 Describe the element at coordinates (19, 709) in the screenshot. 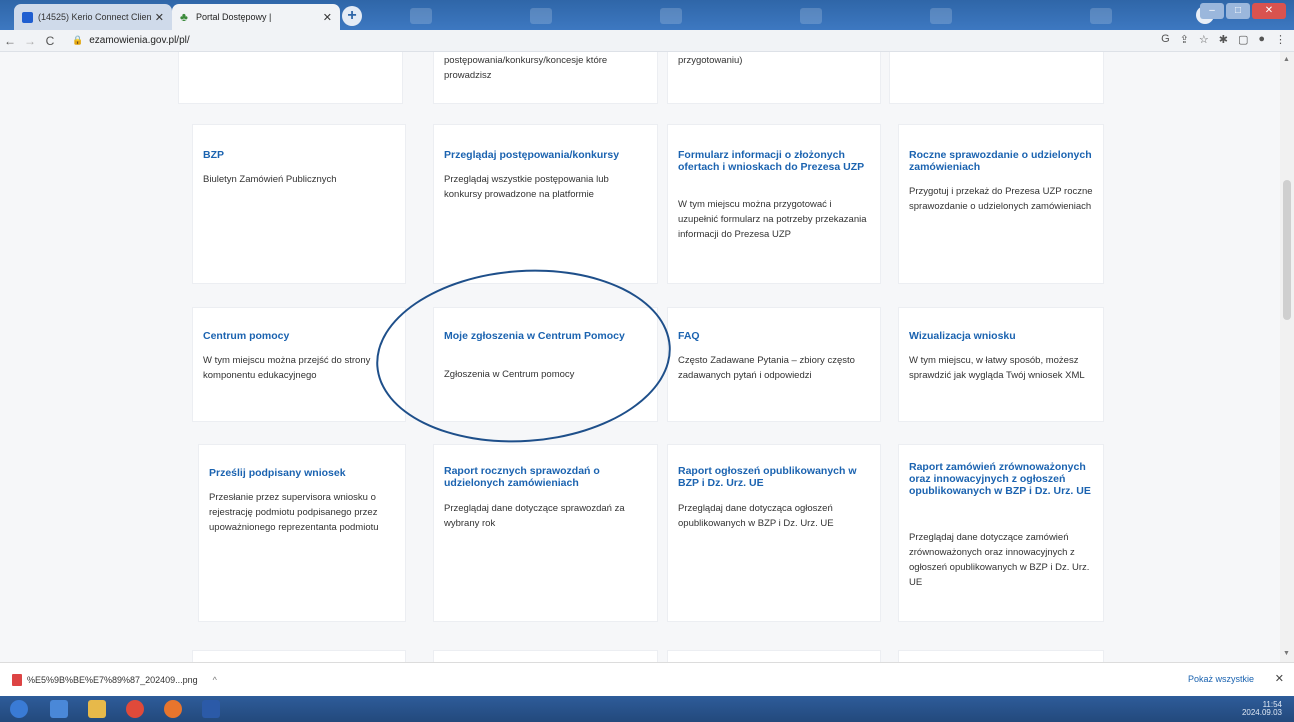

I see `start-icon` at that location.